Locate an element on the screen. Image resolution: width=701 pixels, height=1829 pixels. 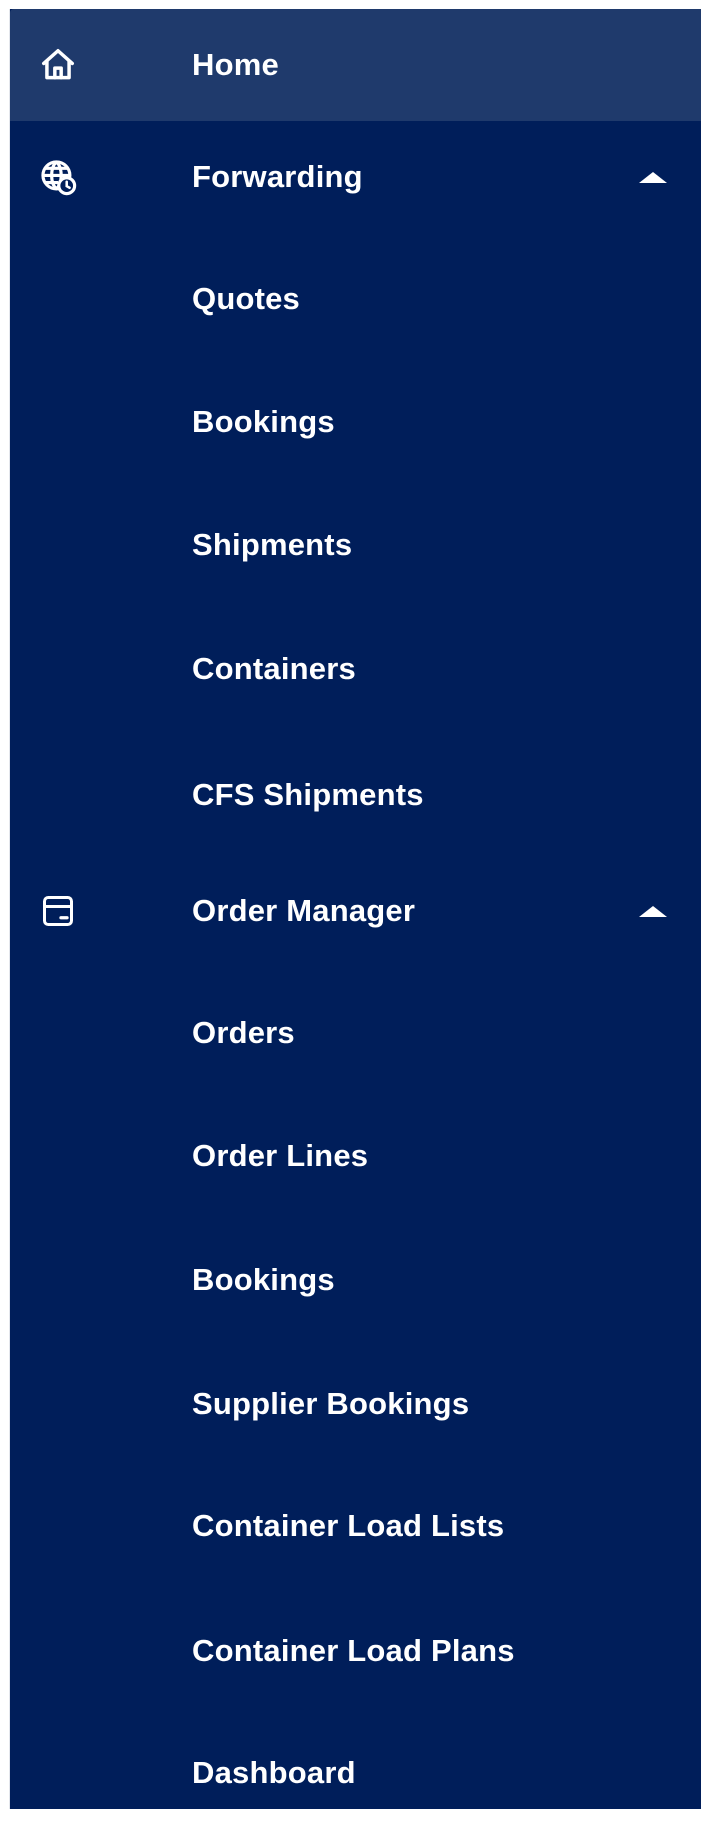
sidebar-item-container-load-lists: Container Load Lists is located at coordinates (355, 1526).